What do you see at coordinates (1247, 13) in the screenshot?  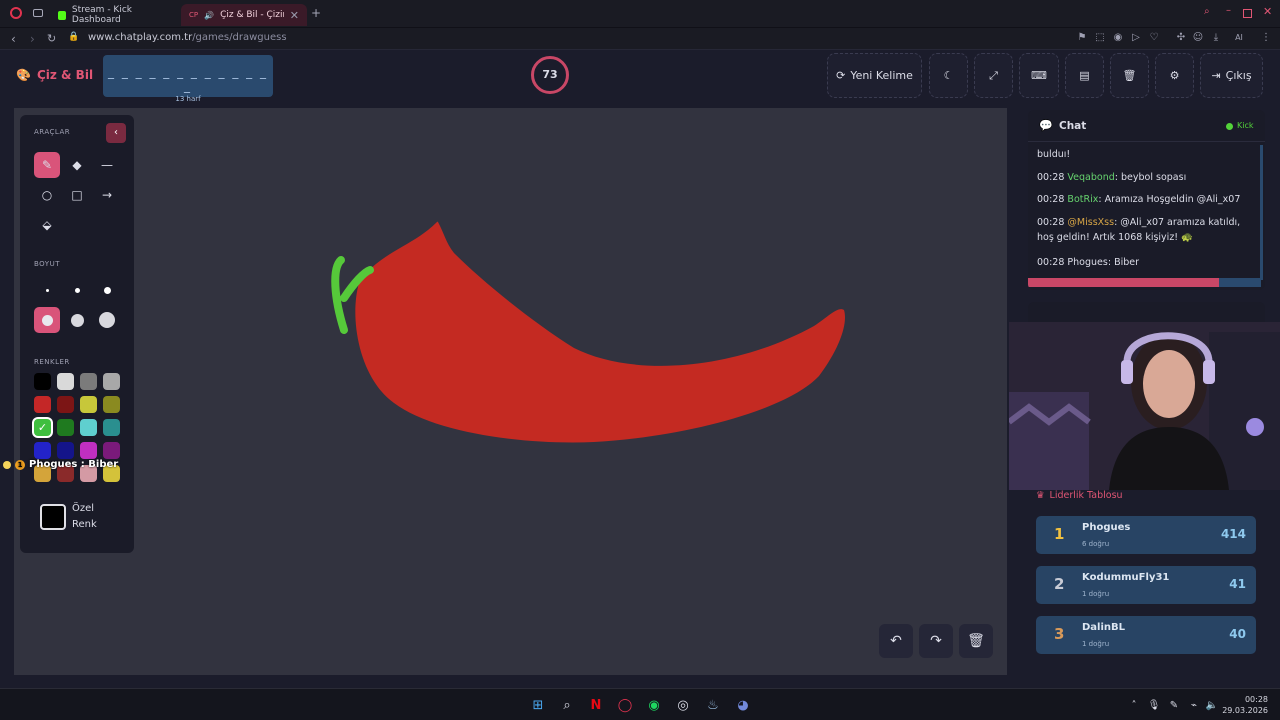 I see `maximize-icon` at bounding box center [1247, 13].